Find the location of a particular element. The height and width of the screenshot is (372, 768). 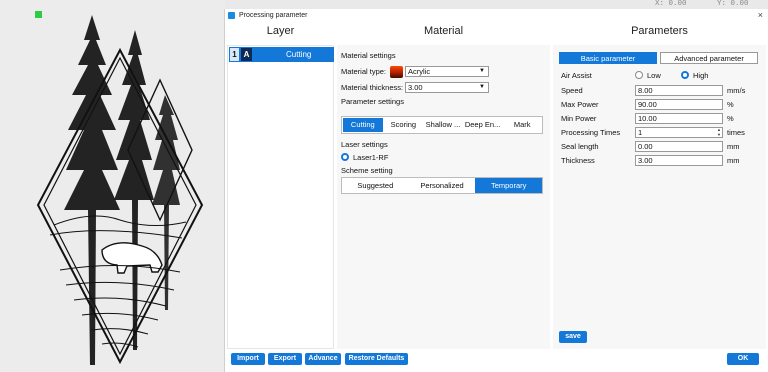

scheme-setting-title: Scheme setting is located at coordinates (367, 170).